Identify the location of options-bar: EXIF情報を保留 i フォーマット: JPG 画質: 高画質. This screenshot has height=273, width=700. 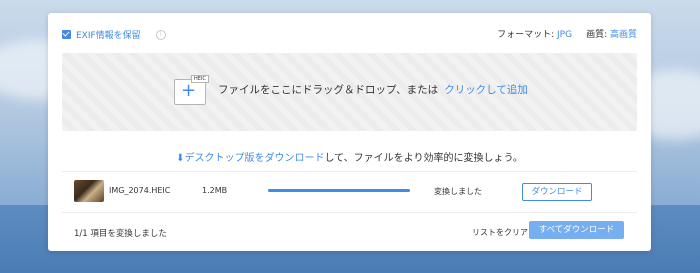
(349, 32).